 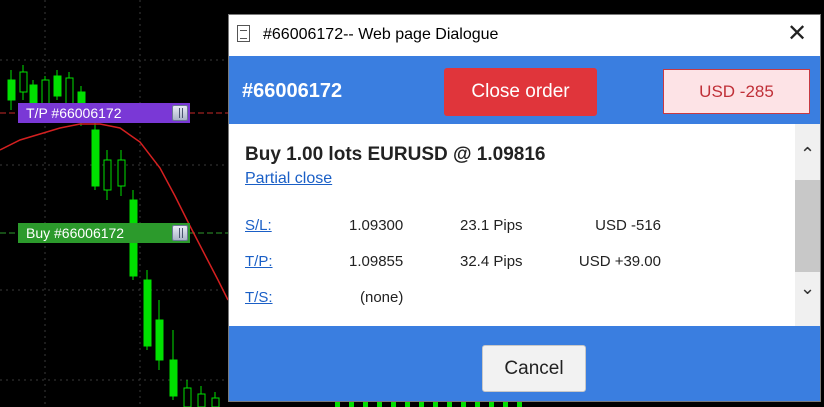 What do you see at coordinates (524, 35) in the screenshot?
I see `dialog-titlebar: #66006172-- Web page Dialogue ✕` at bounding box center [524, 35].